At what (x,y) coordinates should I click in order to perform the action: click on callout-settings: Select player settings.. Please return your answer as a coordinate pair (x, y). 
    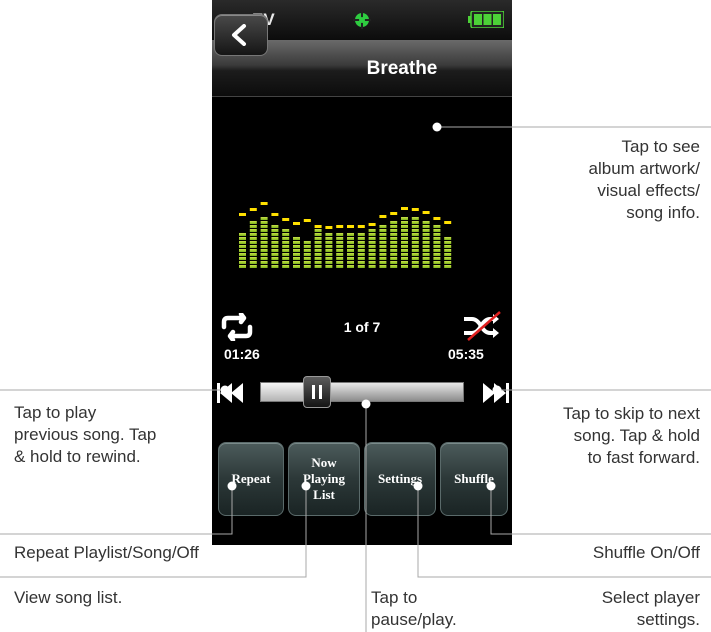
    Looking at the image, I should click on (610, 609).